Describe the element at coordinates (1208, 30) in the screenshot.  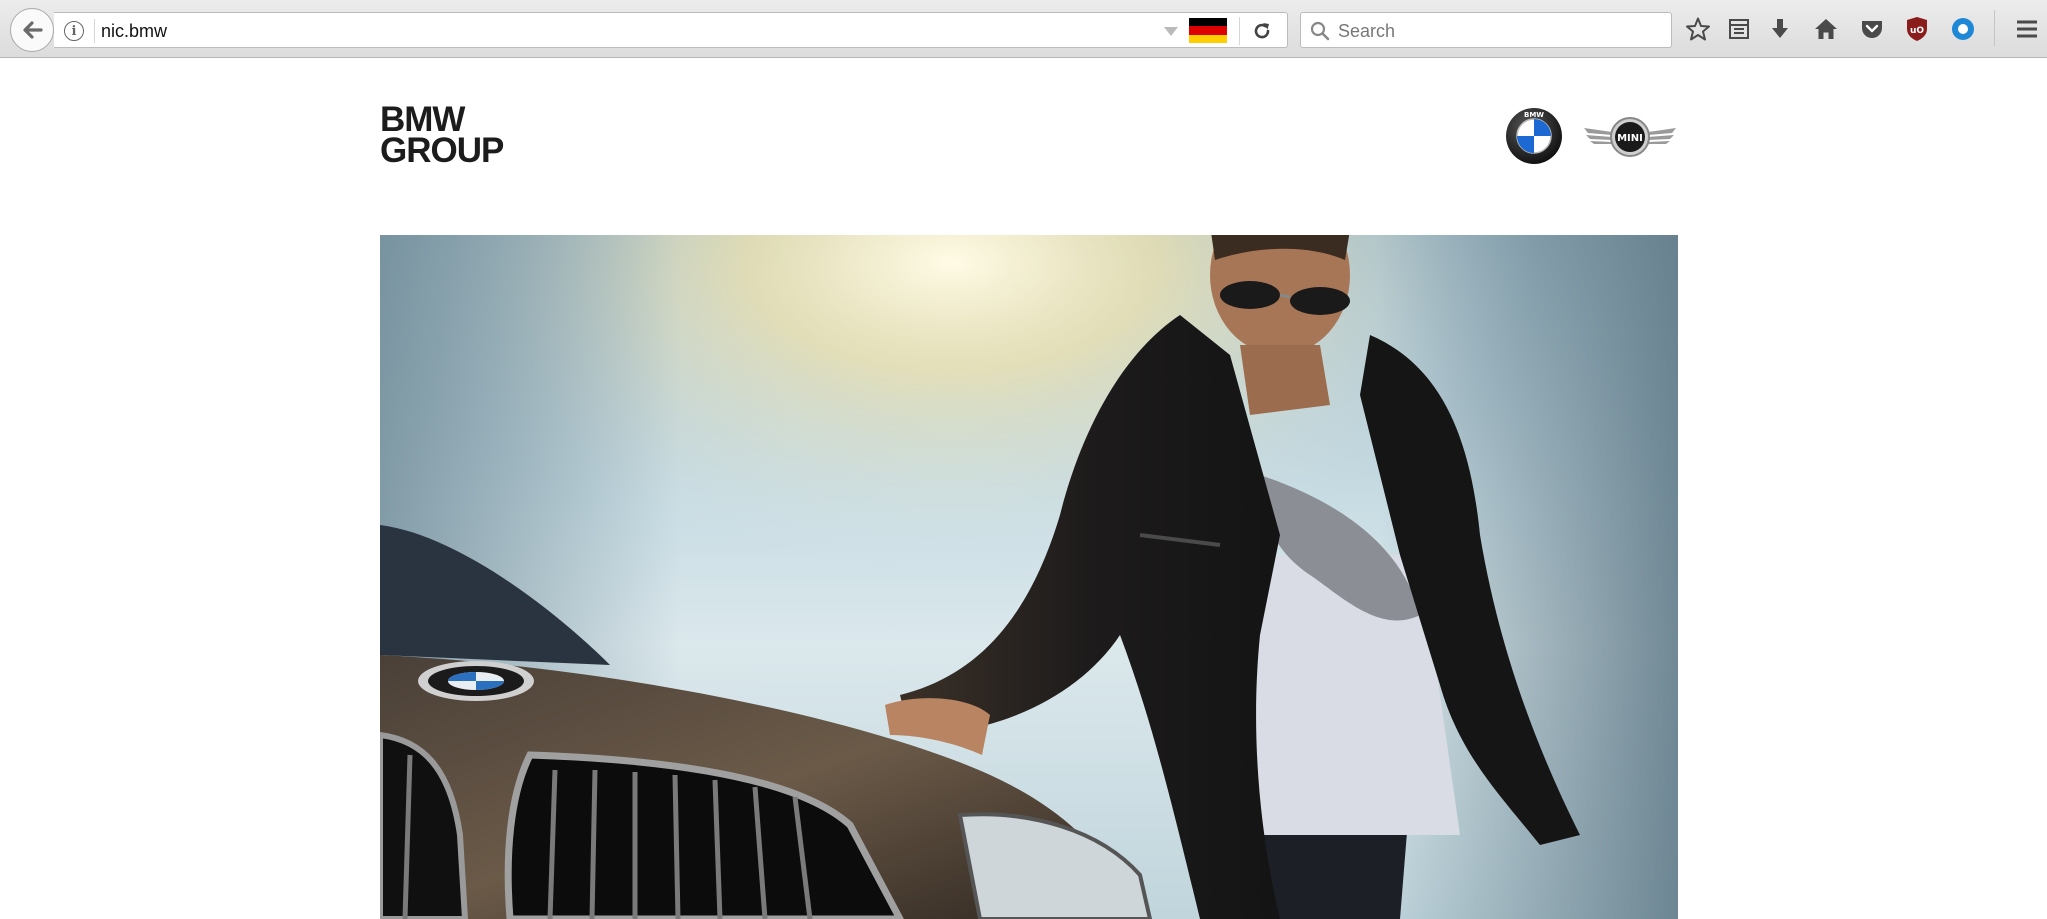
I see `flag-germany-icon` at that location.